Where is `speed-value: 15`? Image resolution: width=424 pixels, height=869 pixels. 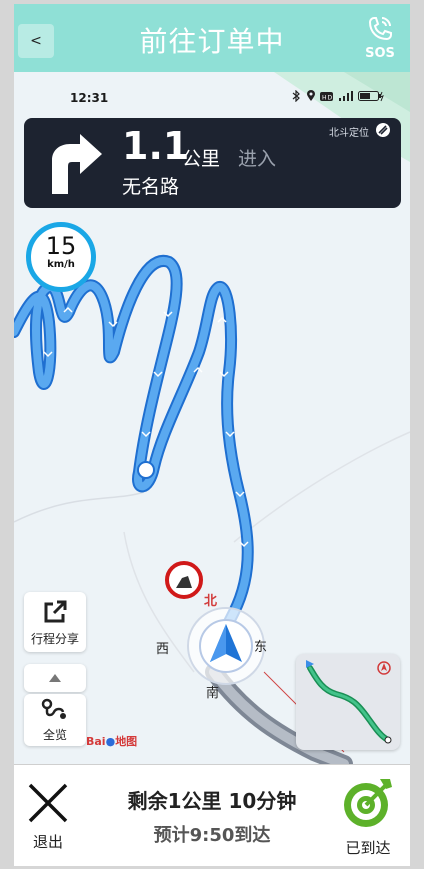
speed-value: 15 is located at coordinates (61, 246).